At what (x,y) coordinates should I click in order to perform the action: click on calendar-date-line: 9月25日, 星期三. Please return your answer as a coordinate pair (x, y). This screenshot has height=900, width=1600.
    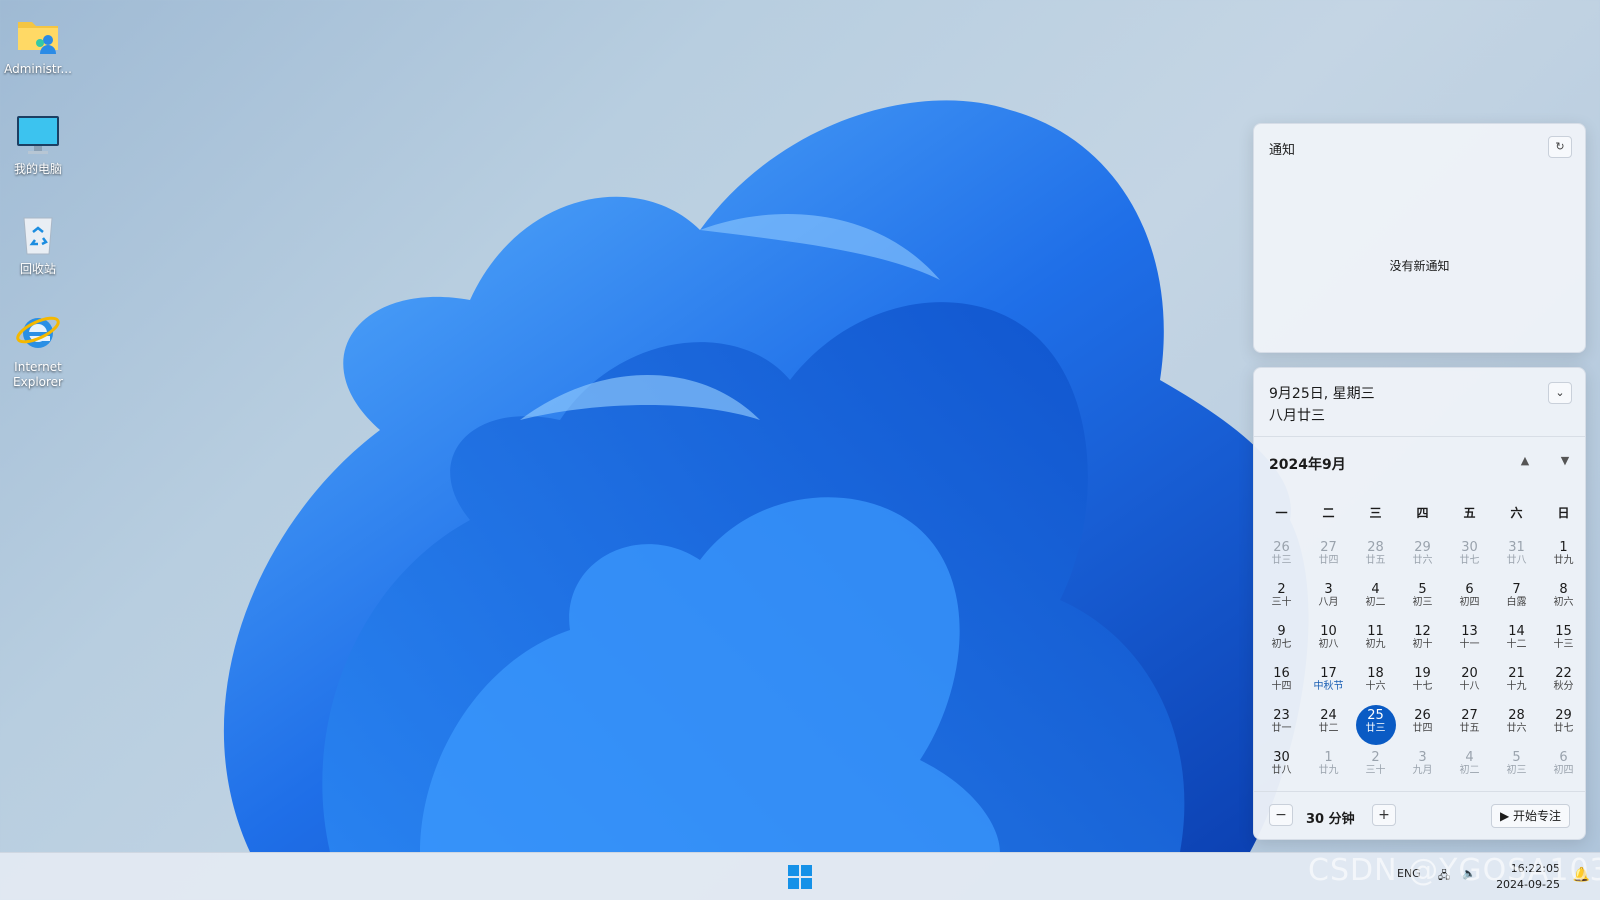
    Looking at the image, I should click on (1322, 394).